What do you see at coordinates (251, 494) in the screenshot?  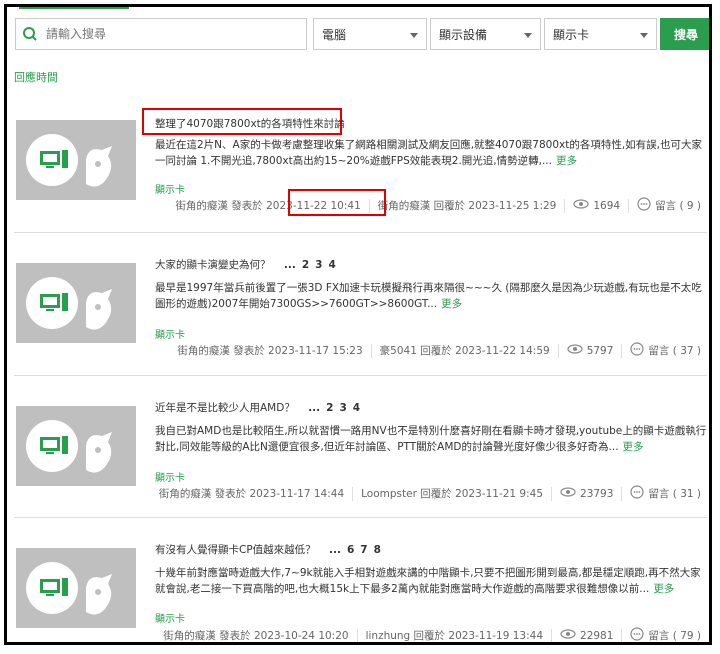 I see `posted-by: 街角的癡漢 發表於 2023-11-17 14:44` at bounding box center [251, 494].